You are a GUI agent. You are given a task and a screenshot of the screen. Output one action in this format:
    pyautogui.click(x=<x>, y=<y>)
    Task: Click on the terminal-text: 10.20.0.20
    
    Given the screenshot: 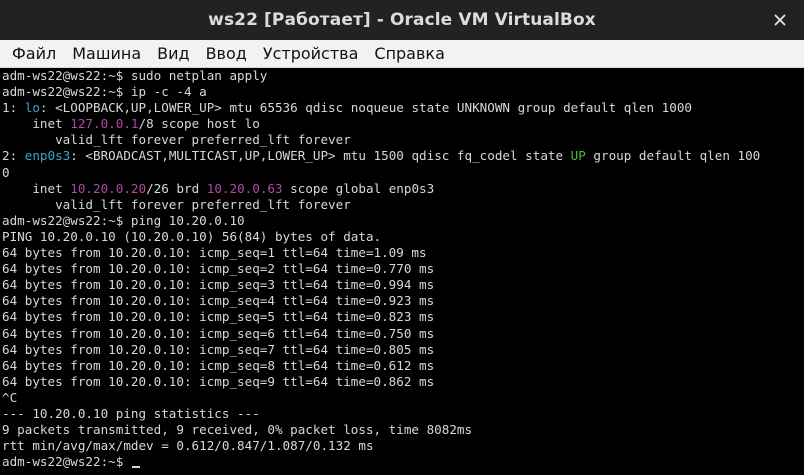 What is the action you would take?
    pyautogui.click(x=108, y=188)
    